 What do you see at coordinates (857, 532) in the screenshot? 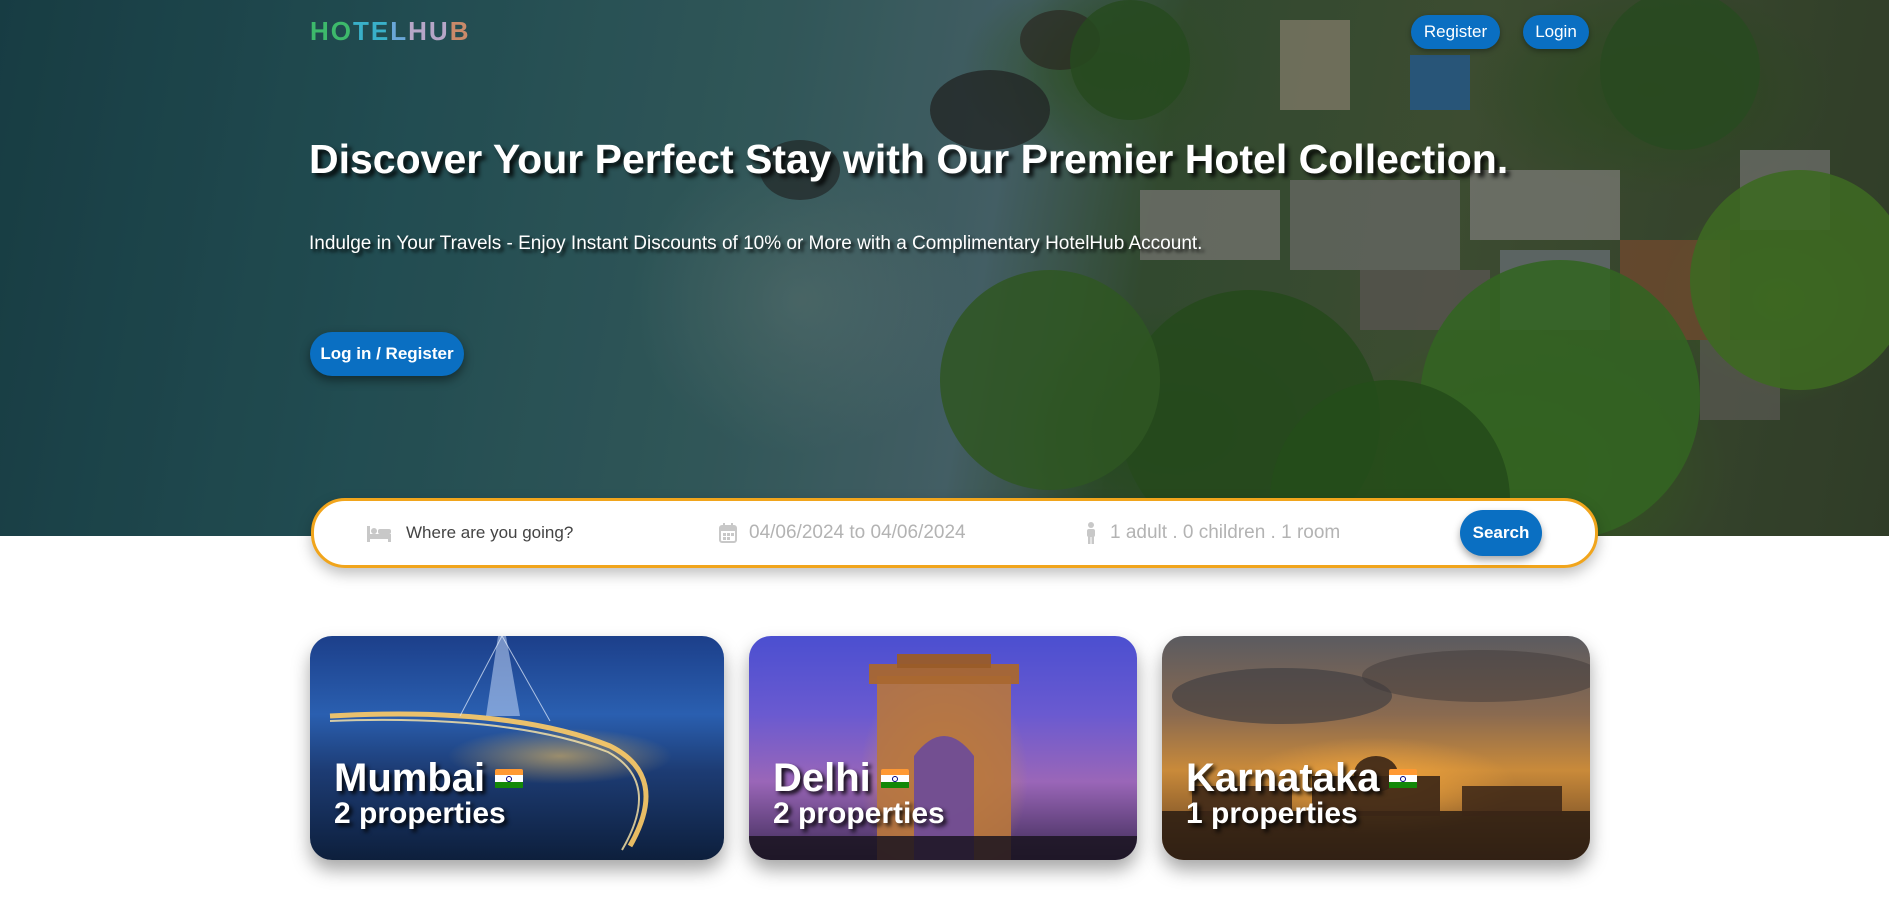
I see `date-range-text: 04/06/2024 to 04/06/2024` at bounding box center [857, 532].